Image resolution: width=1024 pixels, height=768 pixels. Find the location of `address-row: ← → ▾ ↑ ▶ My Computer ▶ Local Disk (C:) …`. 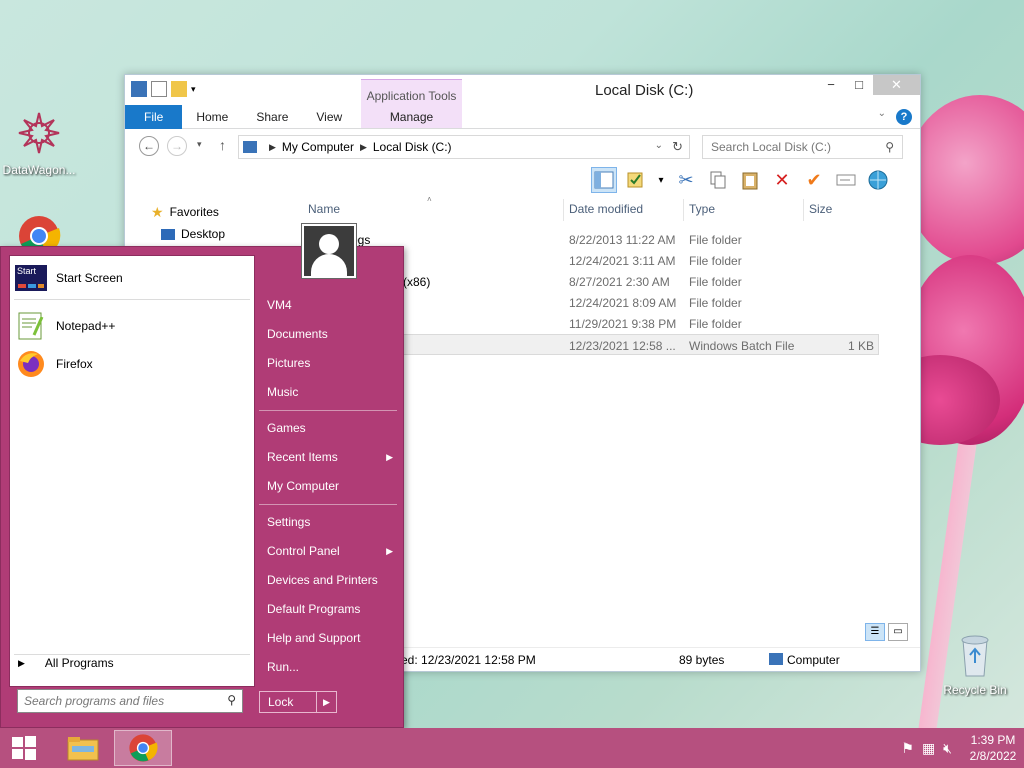

address-row: ← → ▾ ↑ ▶ My Computer ▶ Local Disk (C:) … is located at coordinates (522, 148).